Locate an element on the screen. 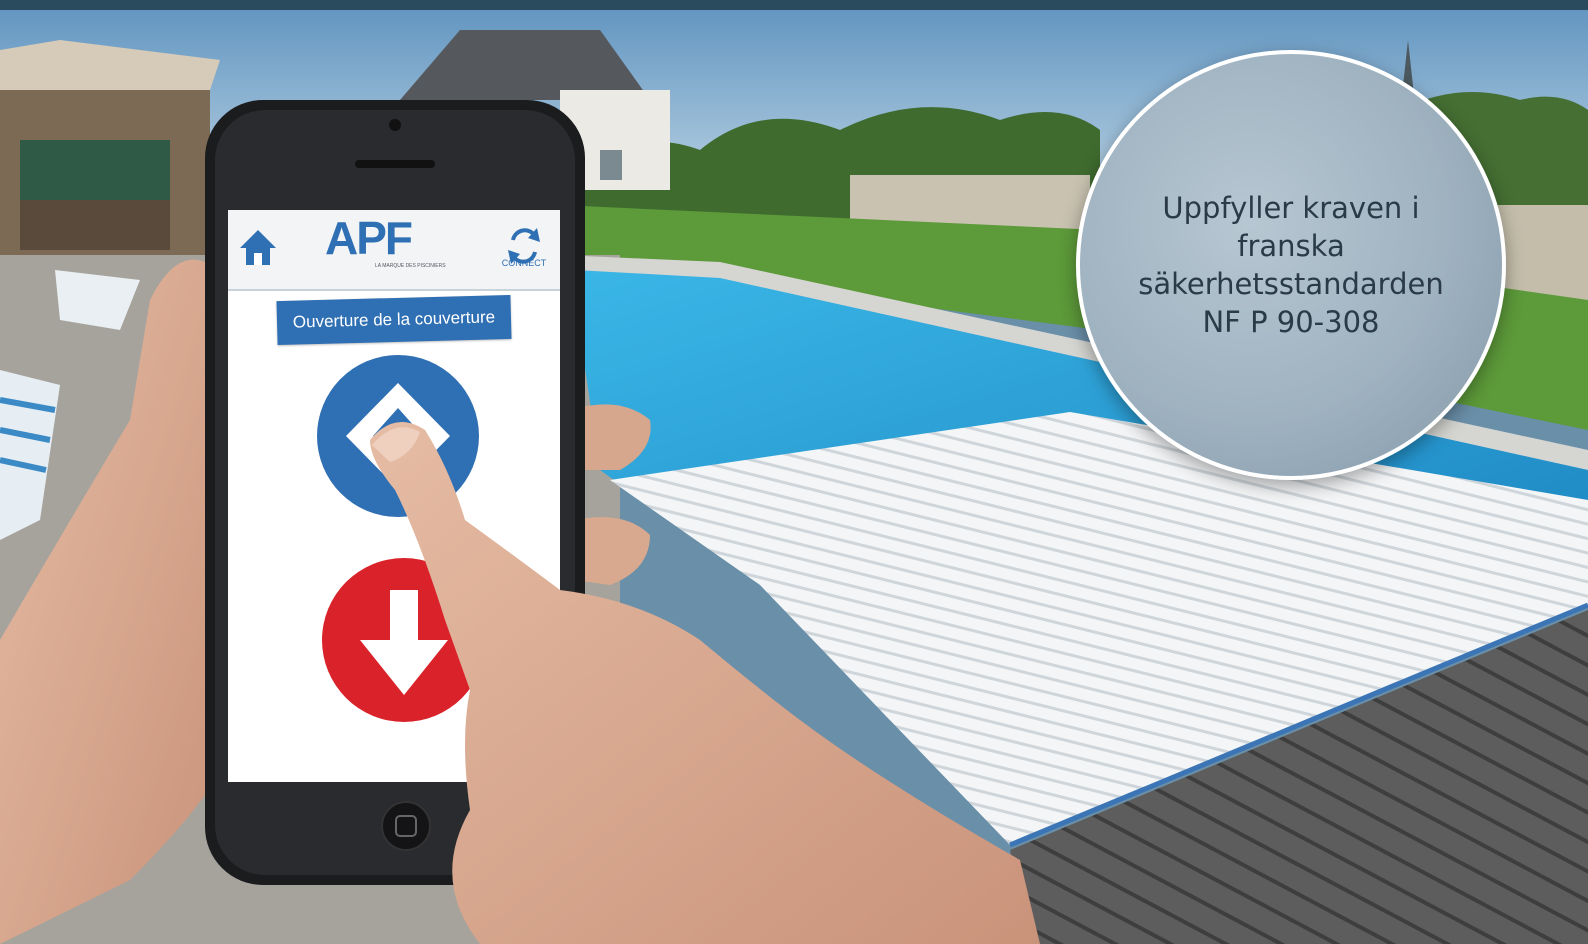 This screenshot has width=1588, height=944. apf-logo: APF LA MARQUE DES PISCINIERS is located at coordinates (392, 243).